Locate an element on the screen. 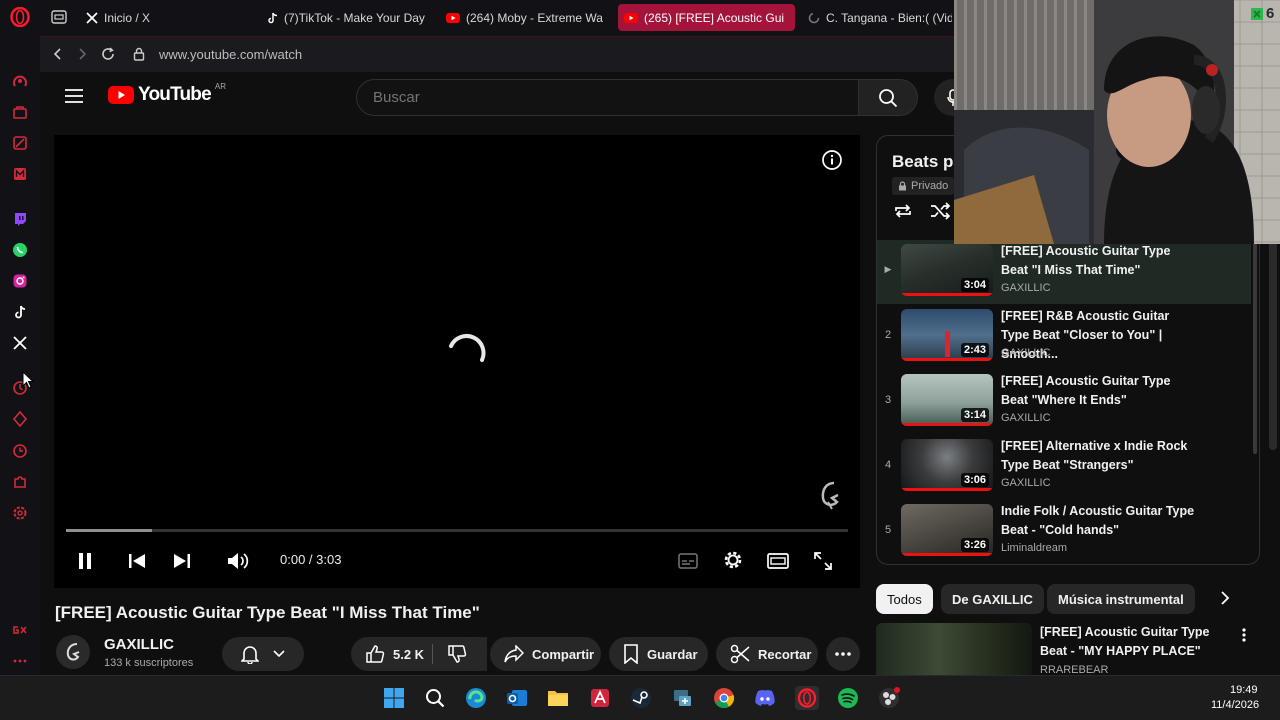  app-red is located at coordinates (600, 698).